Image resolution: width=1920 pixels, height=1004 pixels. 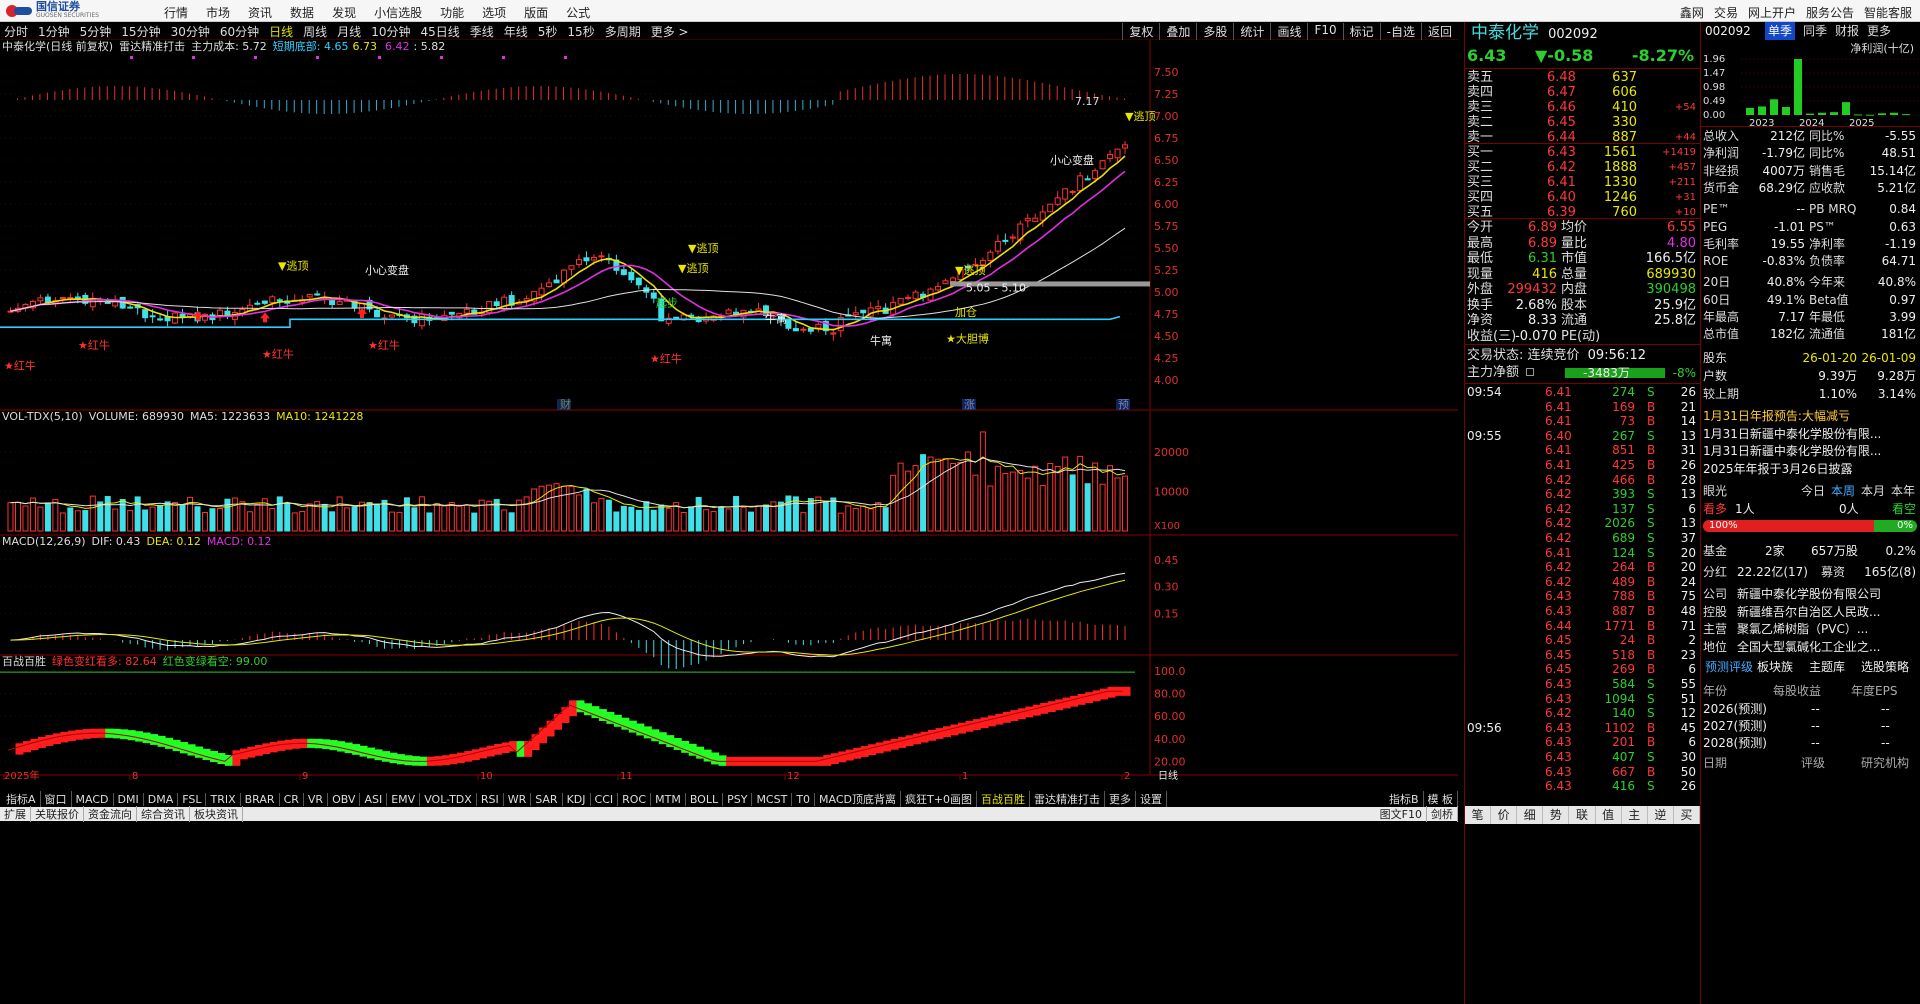 What do you see at coordinates (1582, 815) in the screenshot?
I see `quote-view-tab: 联` at bounding box center [1582, 815].